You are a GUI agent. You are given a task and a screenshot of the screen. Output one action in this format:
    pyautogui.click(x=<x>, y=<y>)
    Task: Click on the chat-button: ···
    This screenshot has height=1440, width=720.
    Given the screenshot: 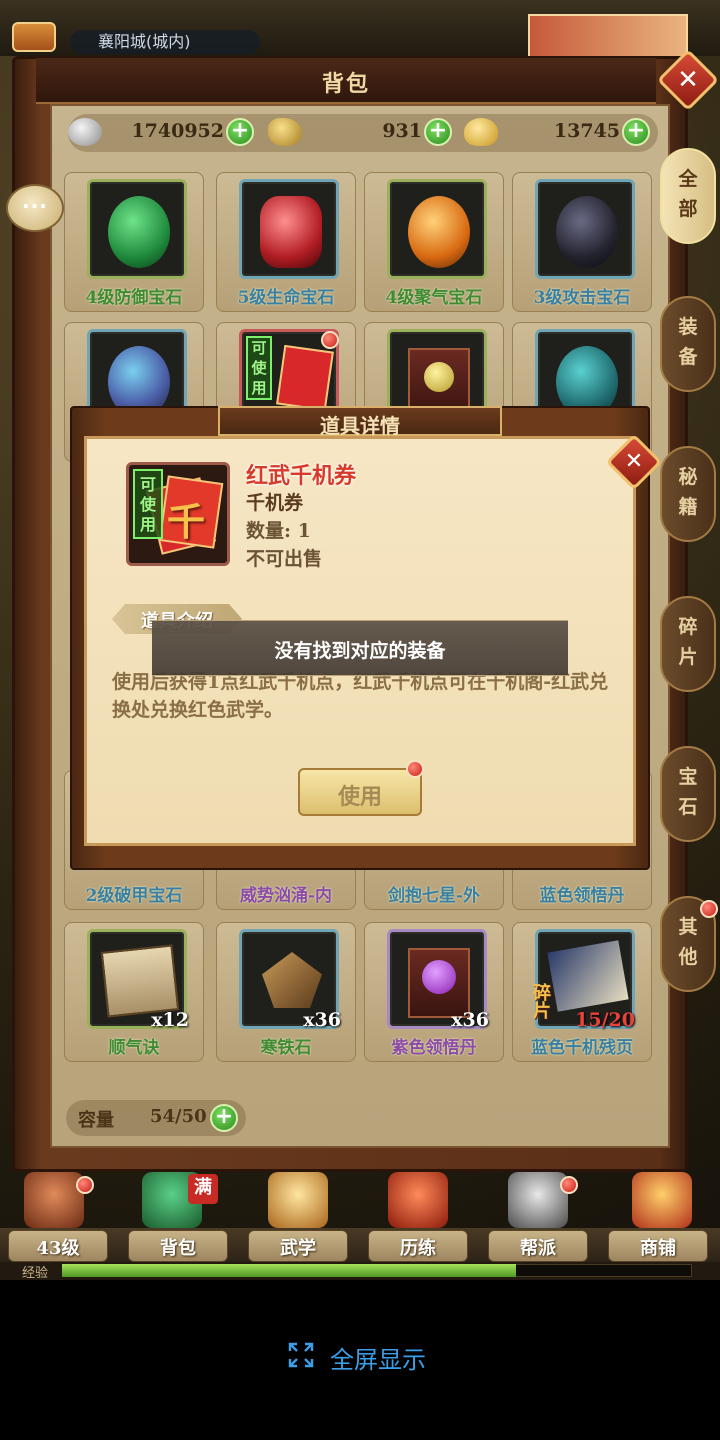 What is the action you would take?
    pyautogui.click(x=35, y=208)
    